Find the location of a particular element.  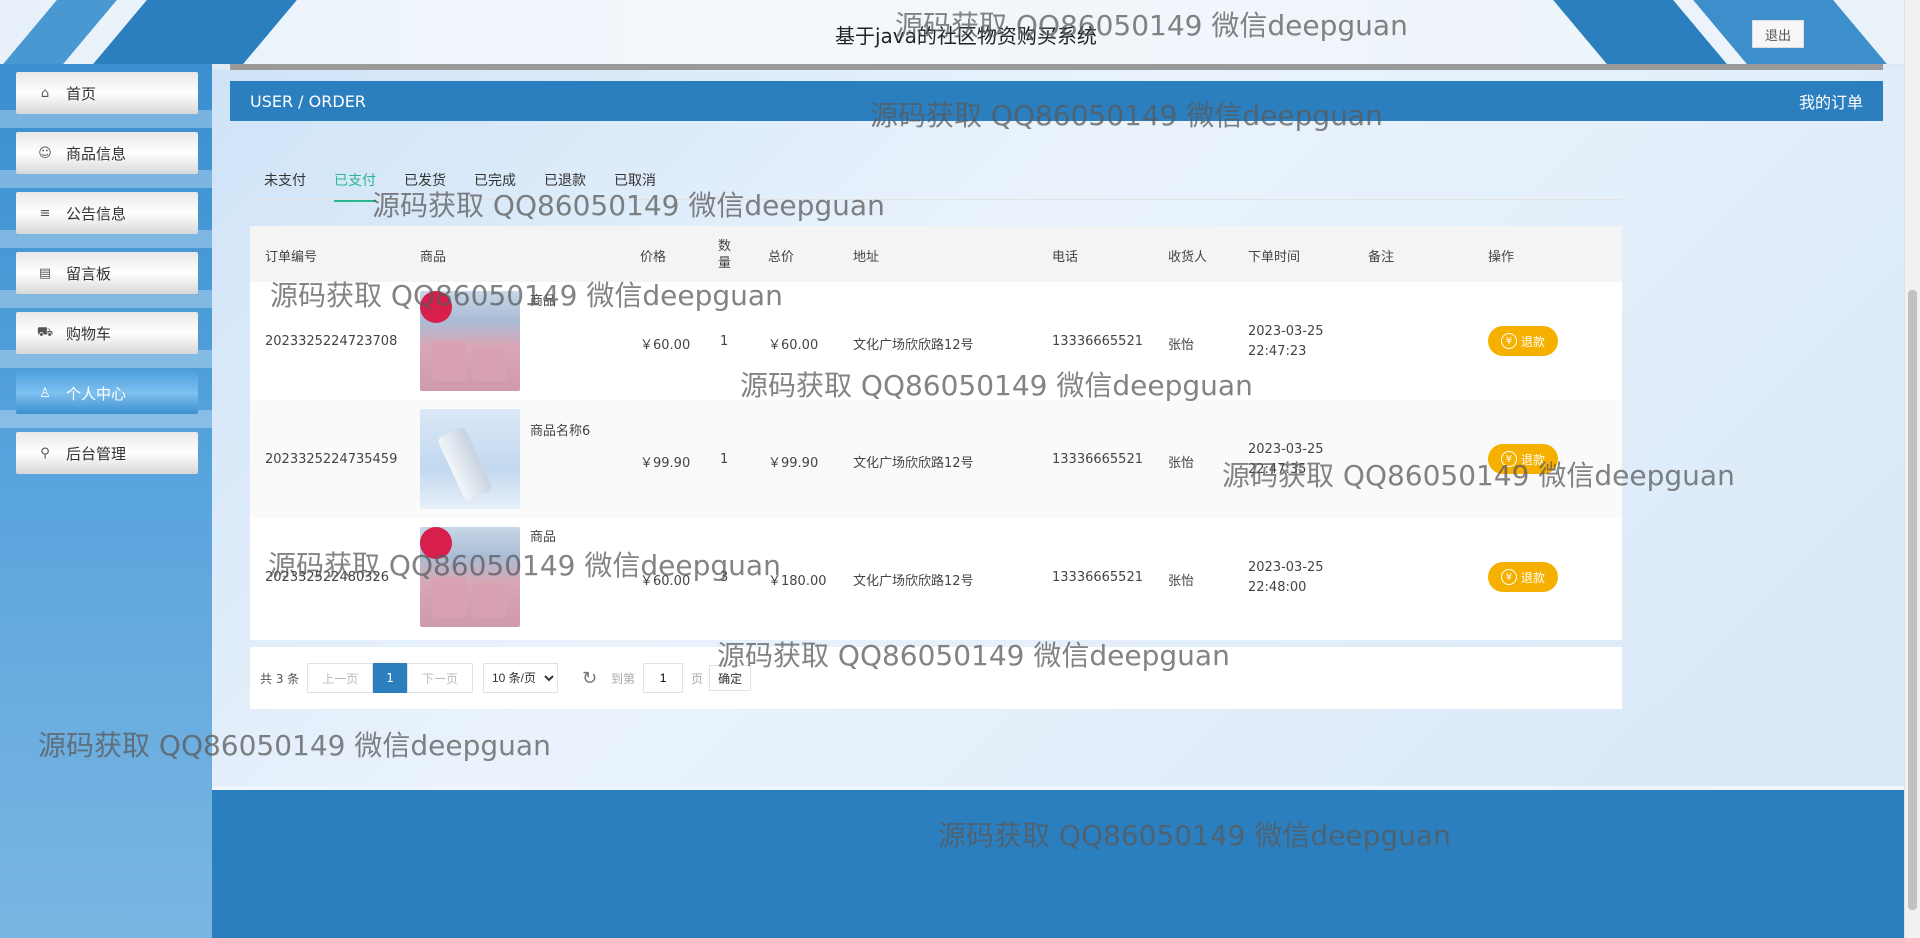

sidebar-item-messages: ▤ 留言板 is located at coordinates (107, 273).